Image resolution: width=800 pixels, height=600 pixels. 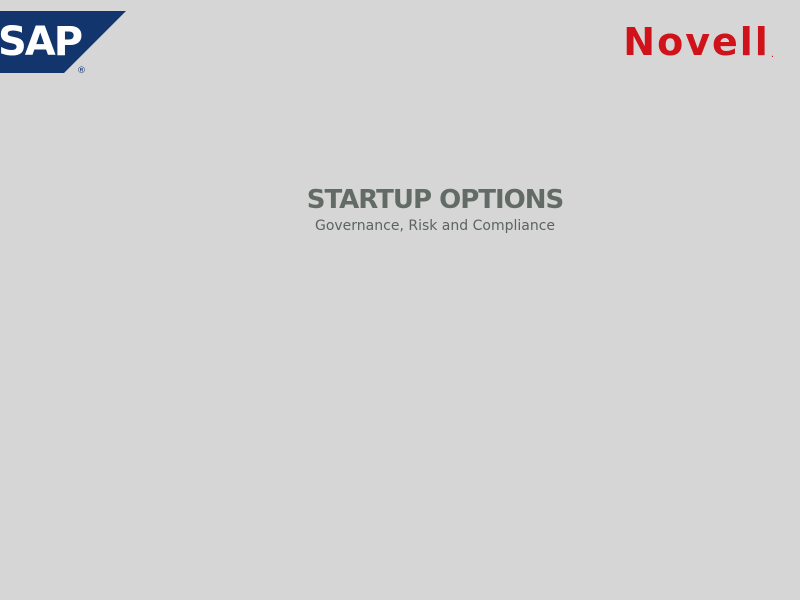 What do you see at coordinates (41, 42) in the screenshot?
I see `sap-logo-text: SAP` at bounding box center [41, 42].